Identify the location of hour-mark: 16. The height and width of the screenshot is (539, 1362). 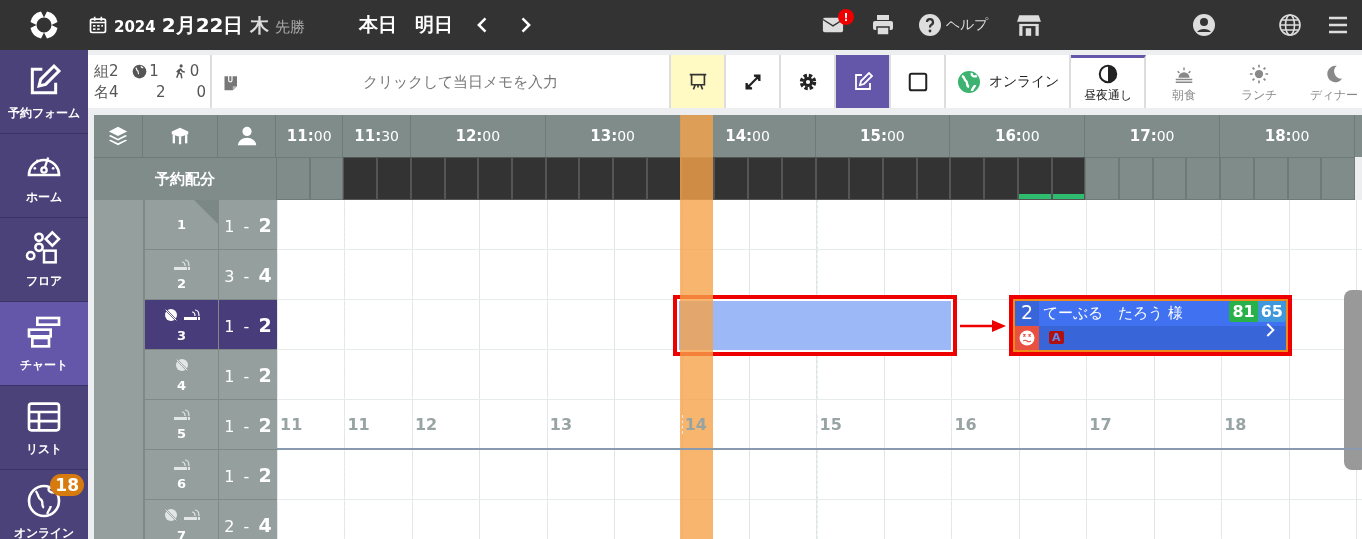
(965, 424).